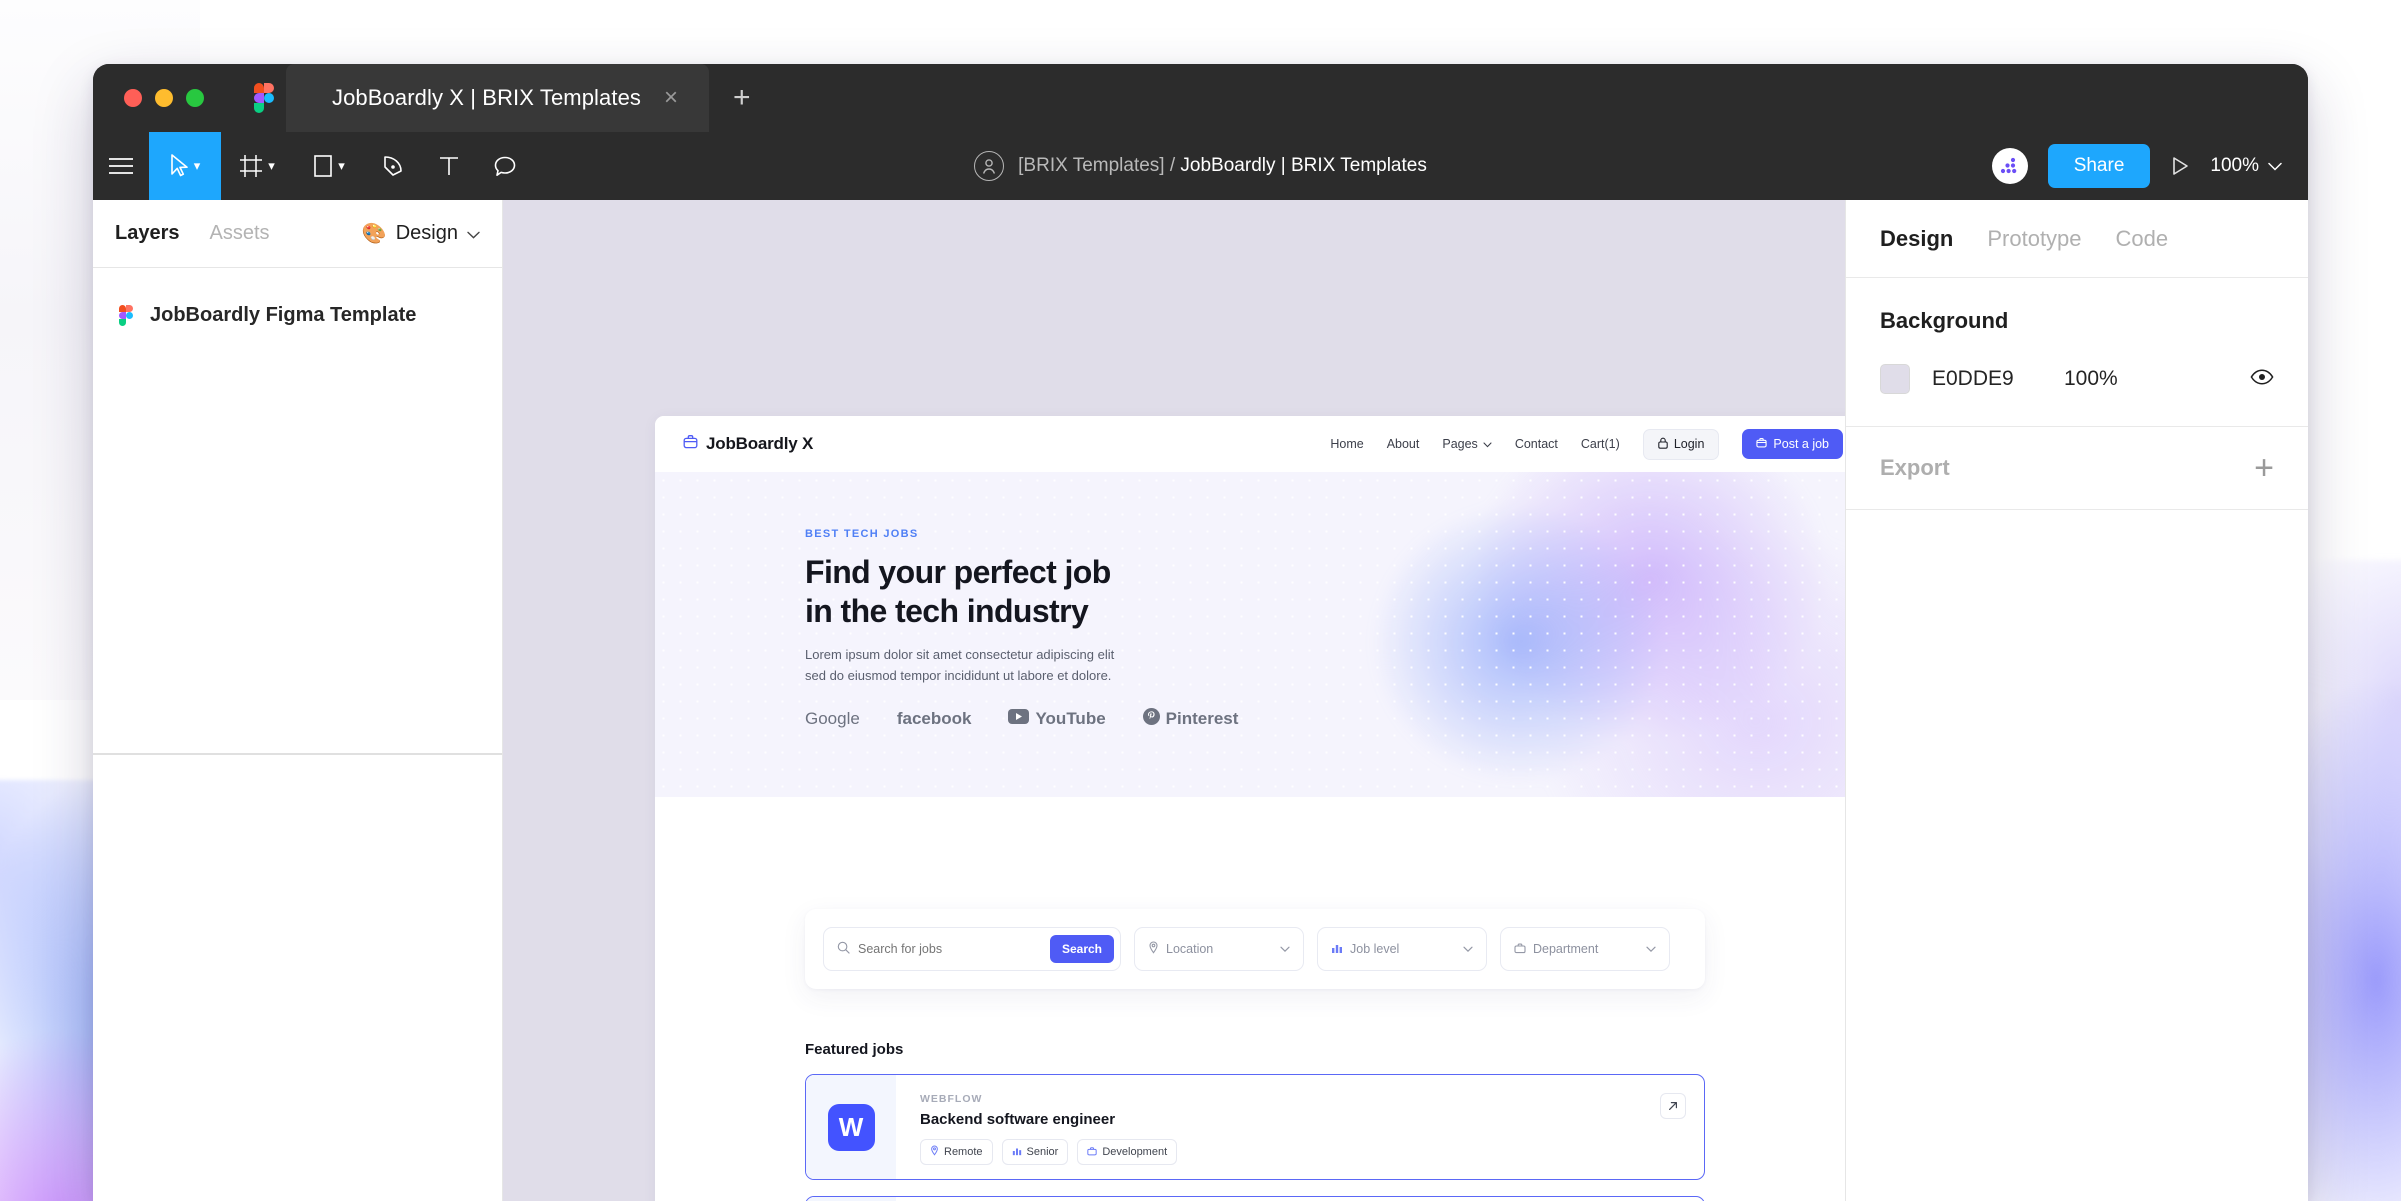 This screenshot has height=1201, width=2401. What do you see at coordinates (2234, 165) in the screenshot?
I see `zoom-level-value: 100%` at bounding box center [2234, 165].